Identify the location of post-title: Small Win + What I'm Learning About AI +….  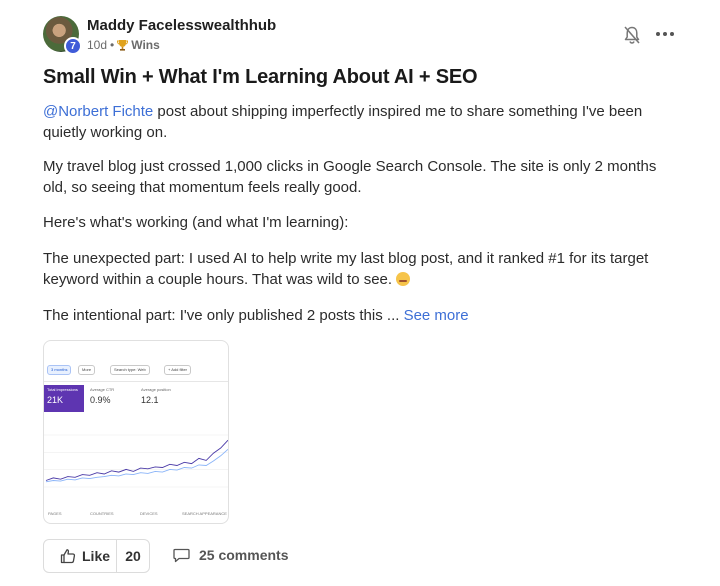
(260, 77).